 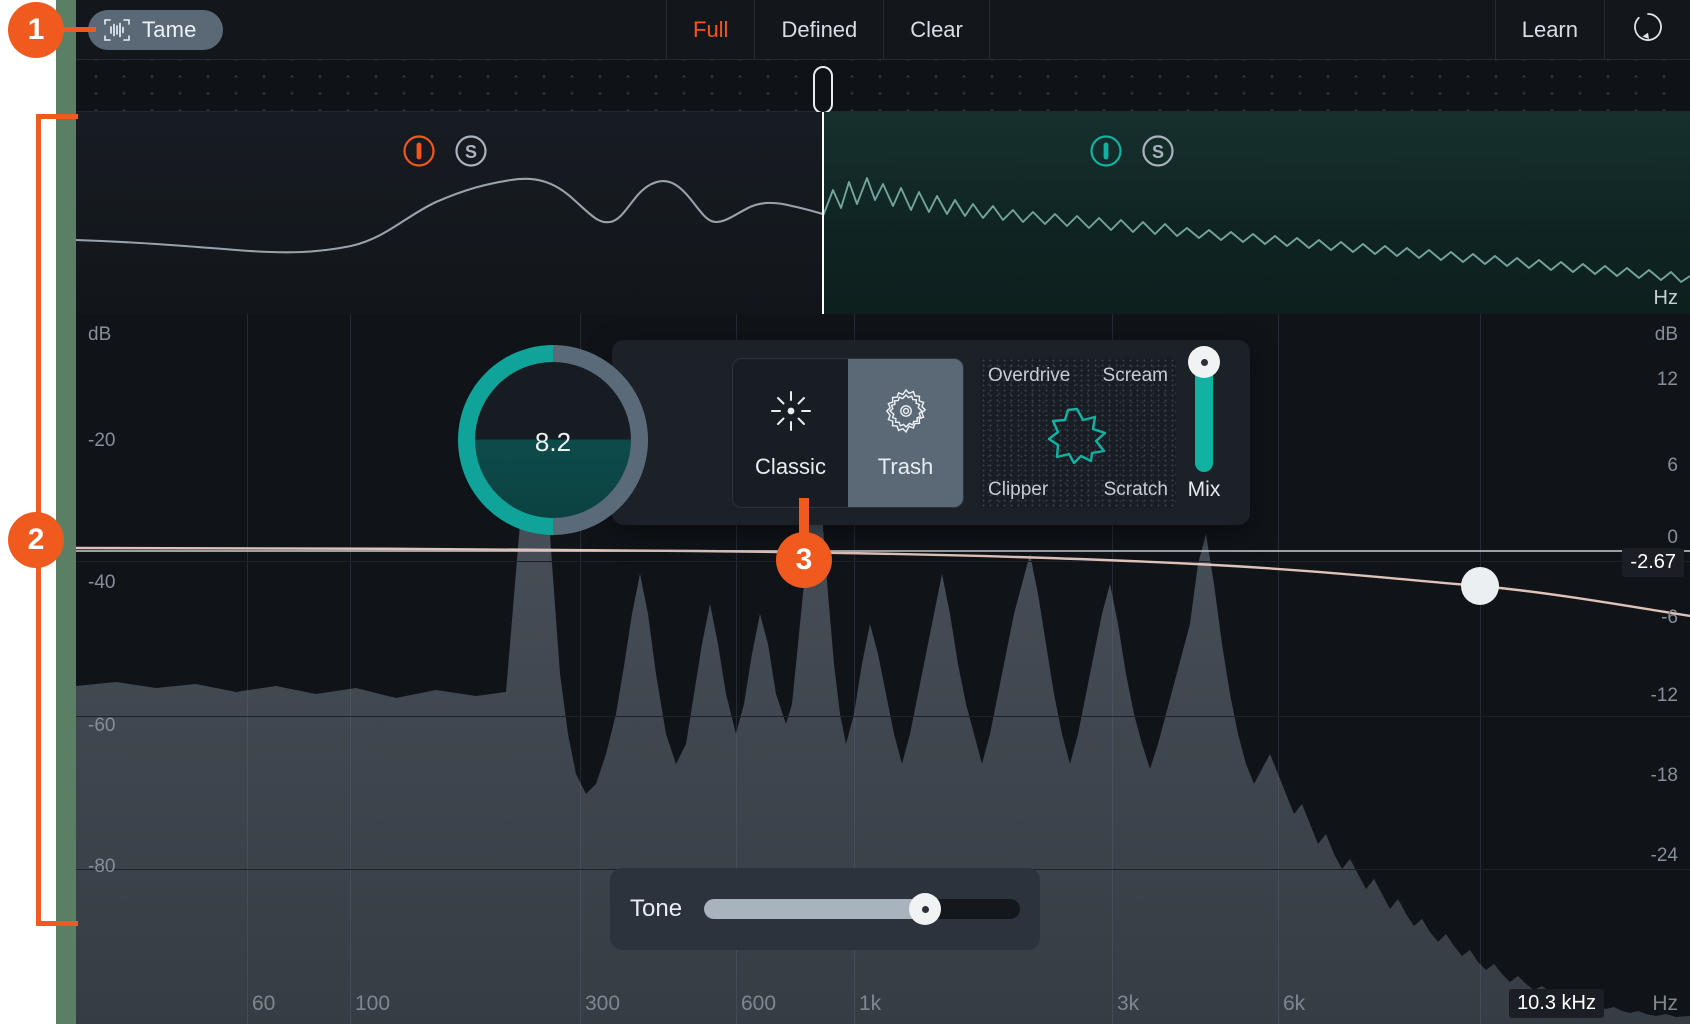 What do you see at coordinates (1294, 1003) in the screenshot?
I see `freq-tick-label: 6k` at bounding box center [1294, 1003].